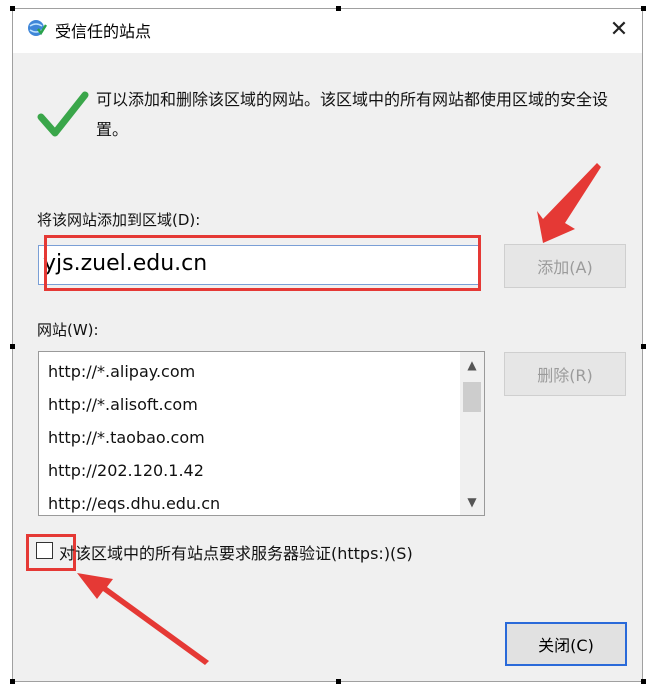 This screenshot has height=686, width=652. What do you see at coordinates (37, 28) in the screenshot?
I see `trusted-sites-icon` at bounding box center [37, 28].